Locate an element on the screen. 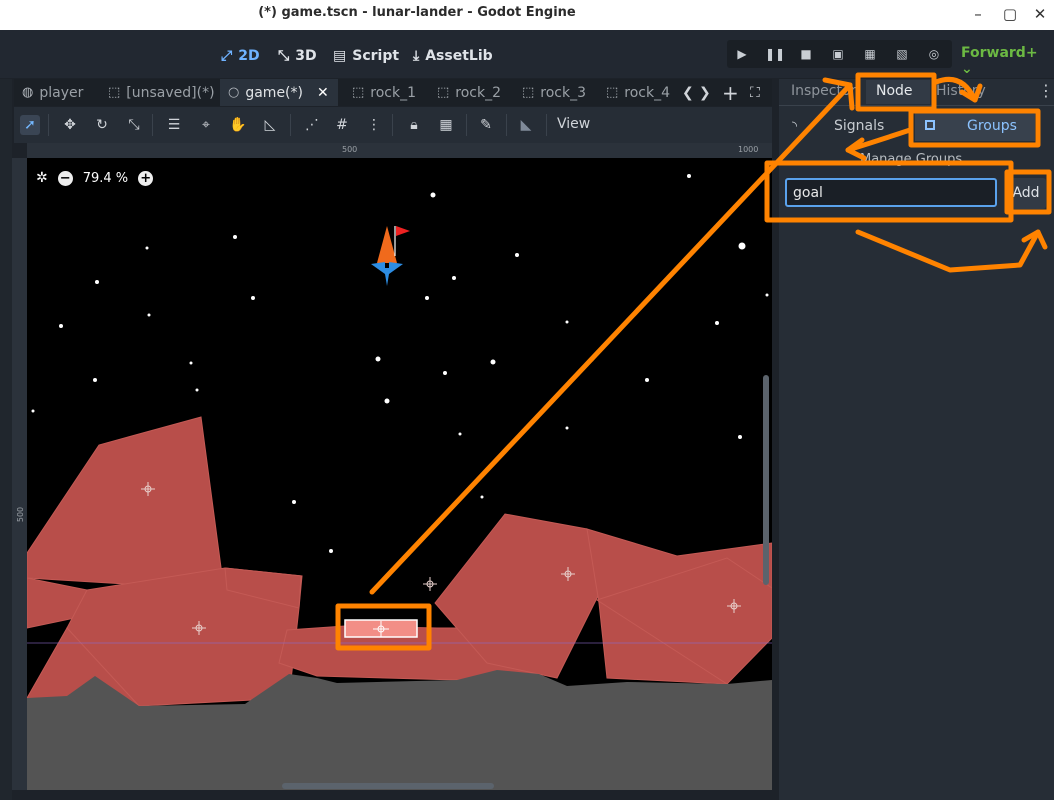  tab-node: Node is located at coordinates (894, 91).